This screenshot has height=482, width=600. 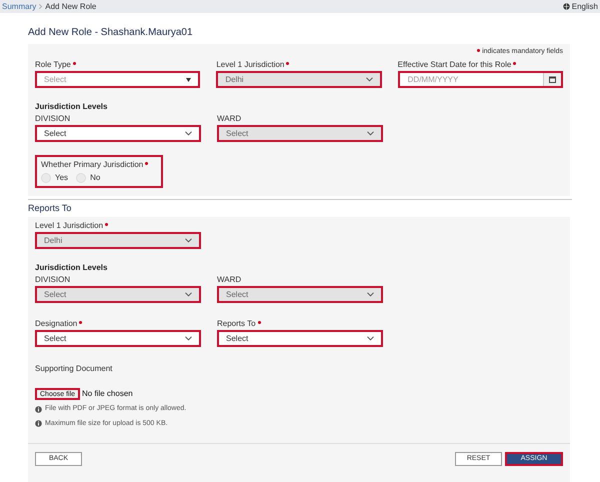 I want to click on calendar-icon, so click(x=552, y=79).